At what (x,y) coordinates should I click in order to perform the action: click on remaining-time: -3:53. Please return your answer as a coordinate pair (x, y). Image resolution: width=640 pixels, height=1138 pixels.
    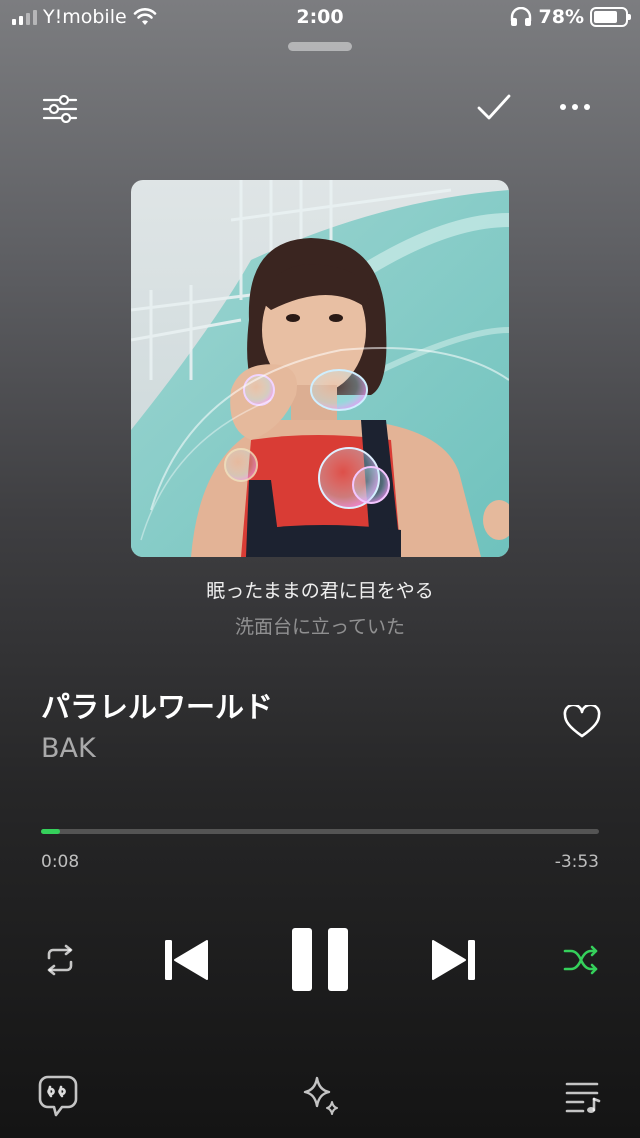
    Looking at the image, I should click on (576, 862).